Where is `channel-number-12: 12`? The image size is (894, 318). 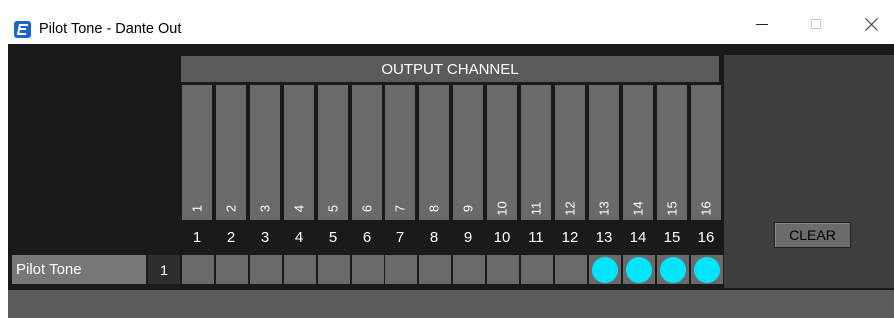 channel-number-12: 12 is located at coordinates (570, 237).